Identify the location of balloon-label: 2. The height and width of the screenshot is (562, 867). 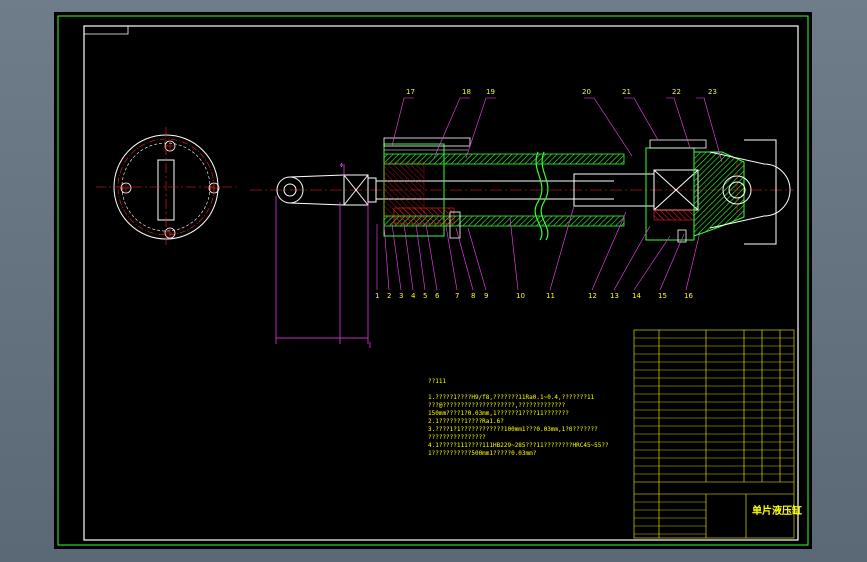
(389, 296).